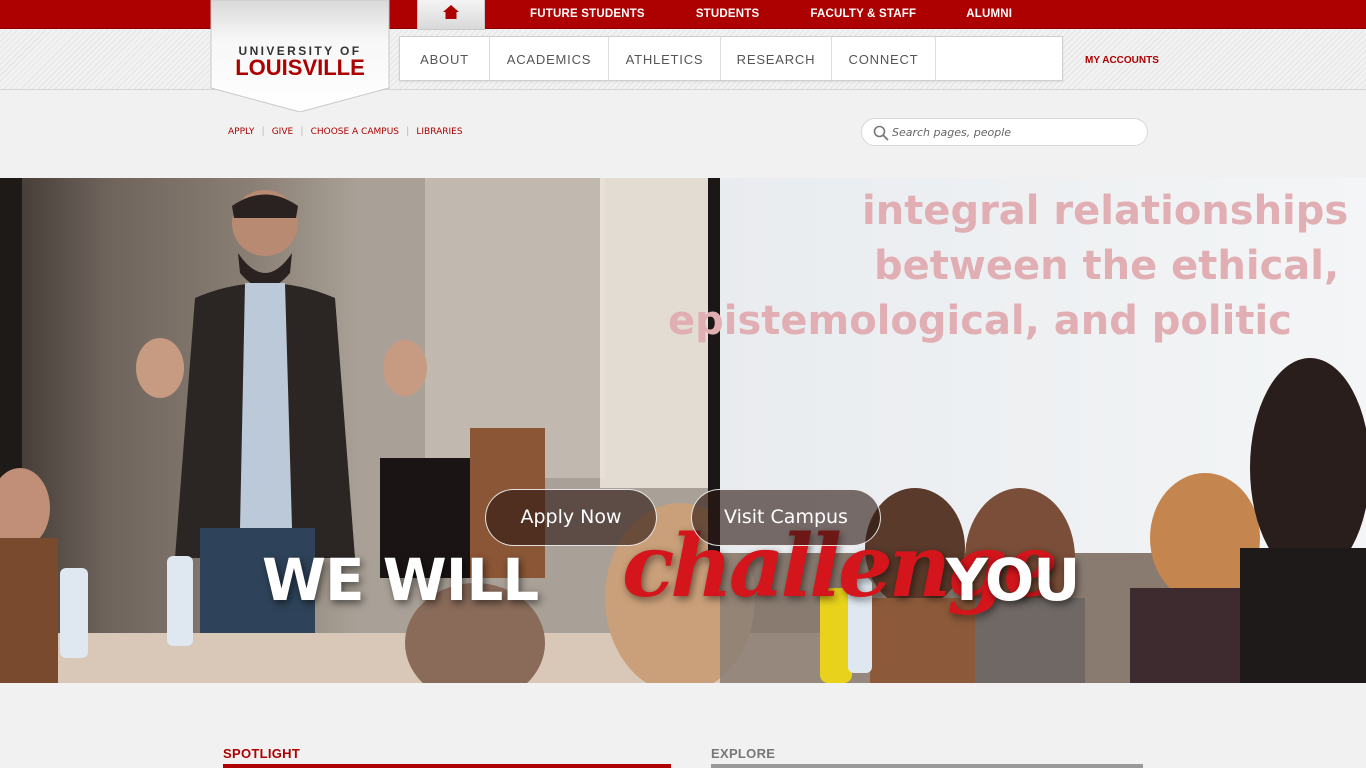  I want to click on headline-part2: YOU, so click(1013, 580).